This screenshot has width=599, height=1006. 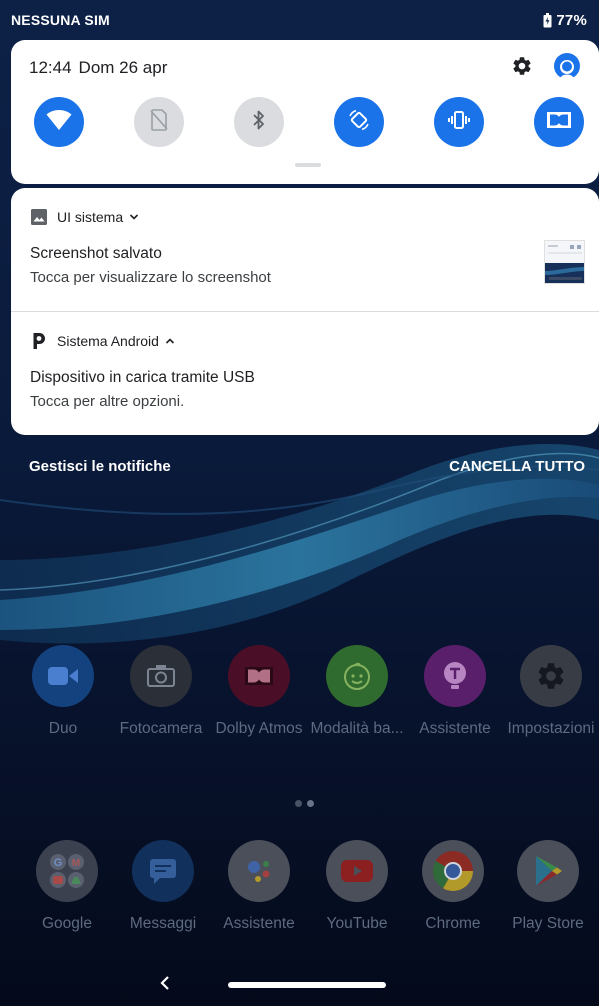 I want to click on chevron-up-icon, so click(x=170, y=341).